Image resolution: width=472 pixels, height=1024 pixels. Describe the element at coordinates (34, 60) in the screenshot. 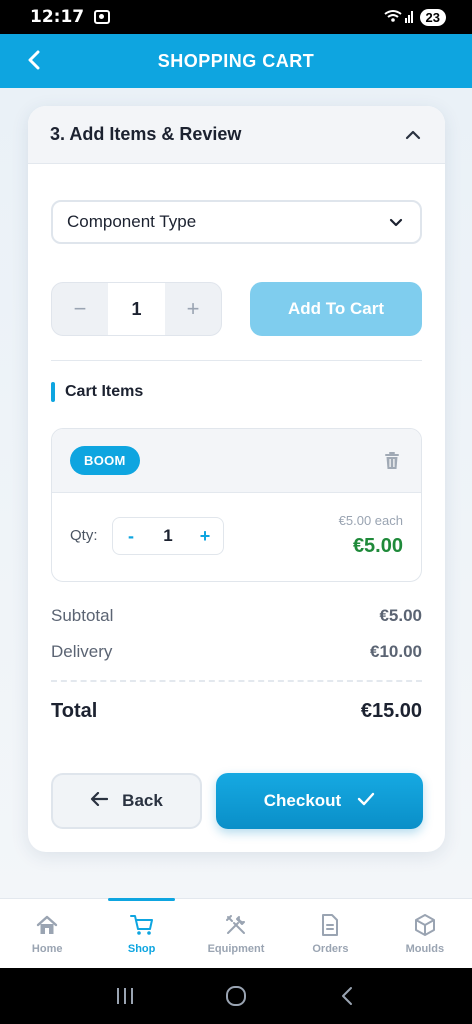

I see `back-arrow-icon` at that location.